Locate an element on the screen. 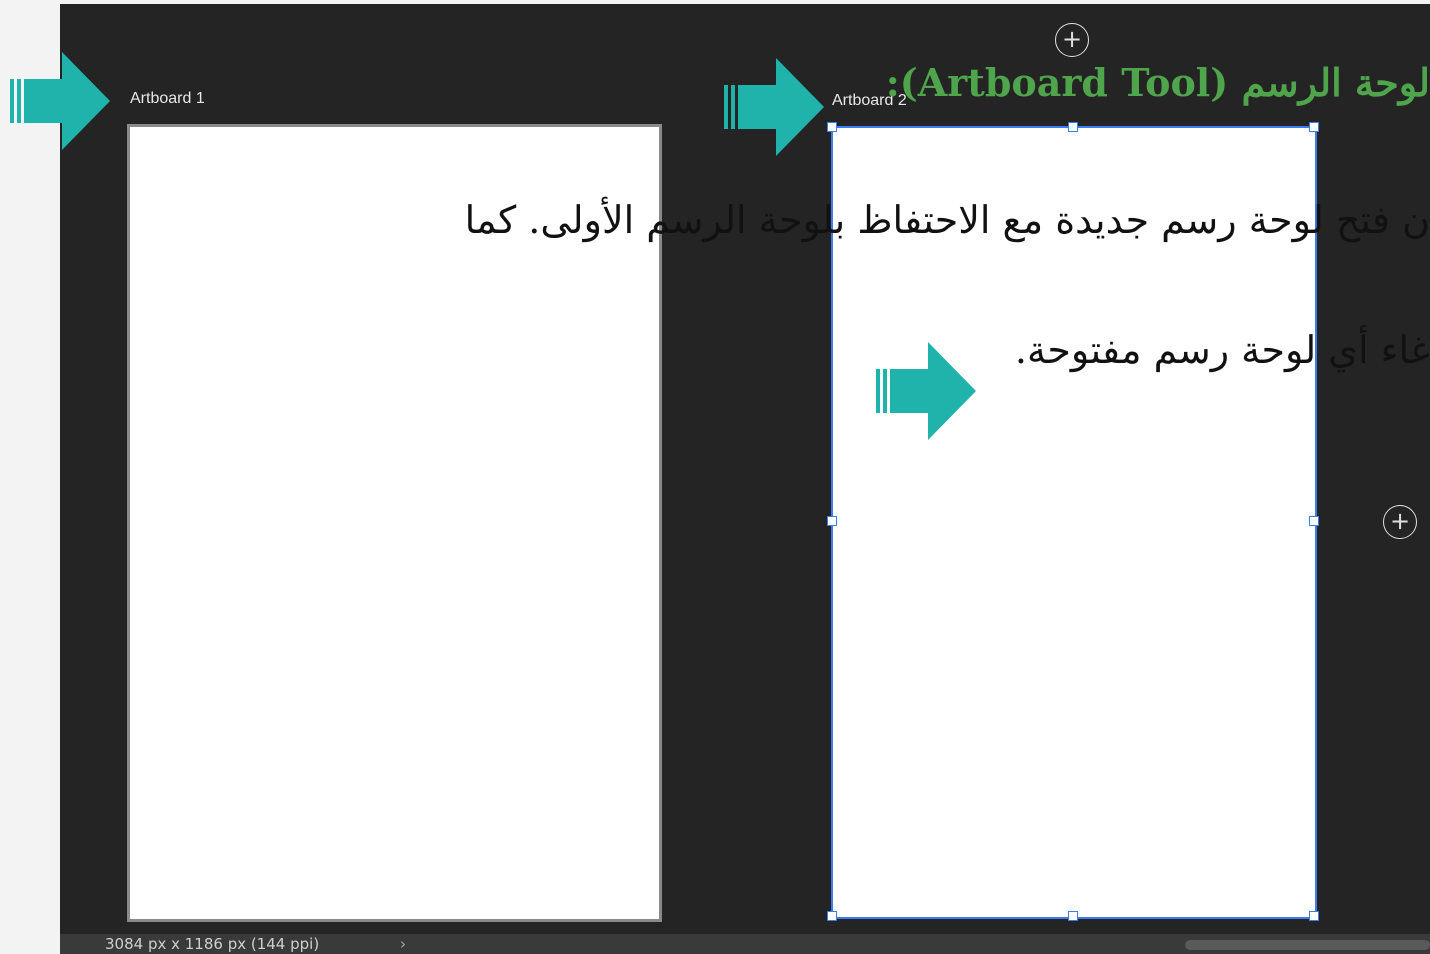 This screenshot has height=954, width=1430. resize-handle-right is located at coordinates (1314, 521).